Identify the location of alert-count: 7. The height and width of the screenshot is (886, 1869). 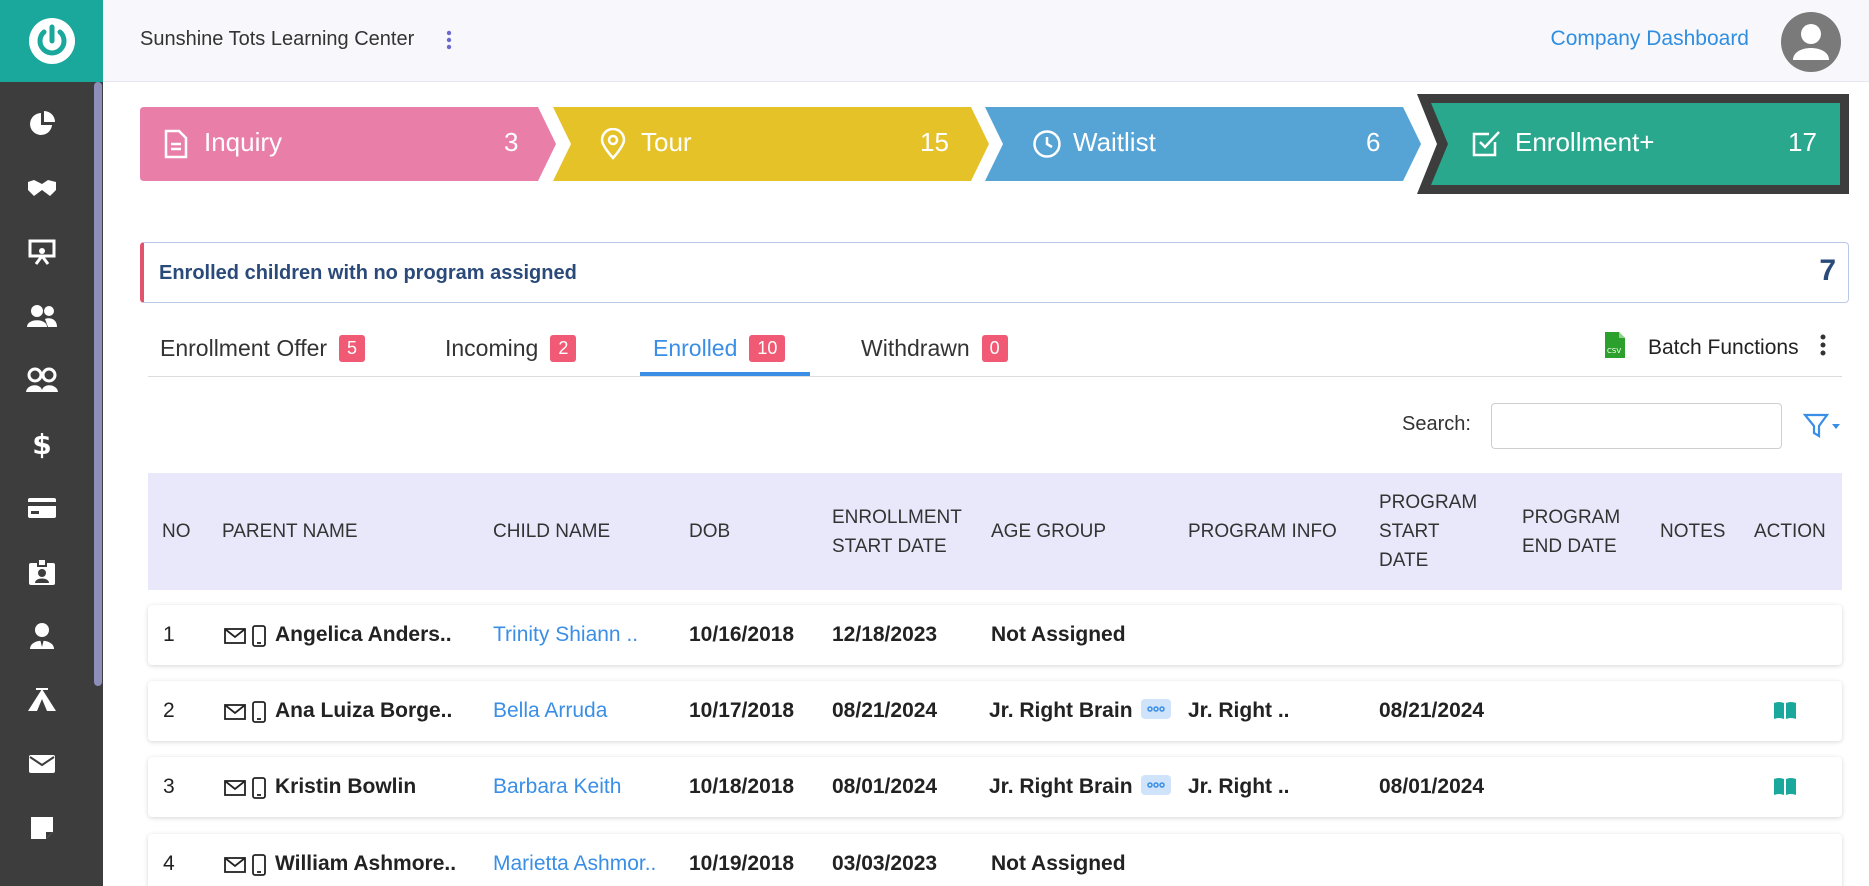
(1827, 270).